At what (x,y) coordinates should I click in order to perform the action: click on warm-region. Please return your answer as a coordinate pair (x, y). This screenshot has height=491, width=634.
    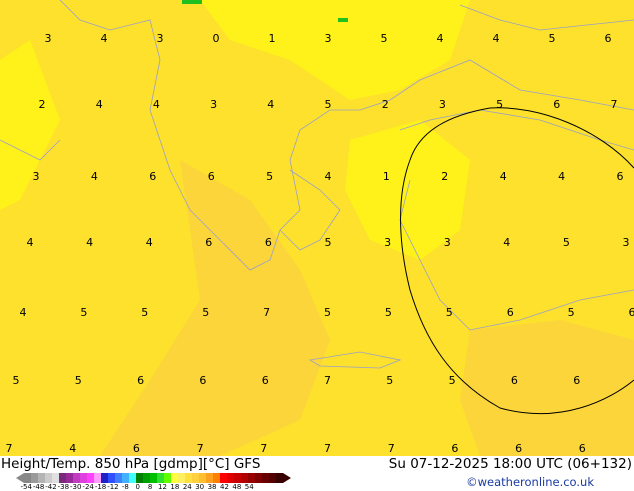
    Looking at the image, I should click on (547, 388).